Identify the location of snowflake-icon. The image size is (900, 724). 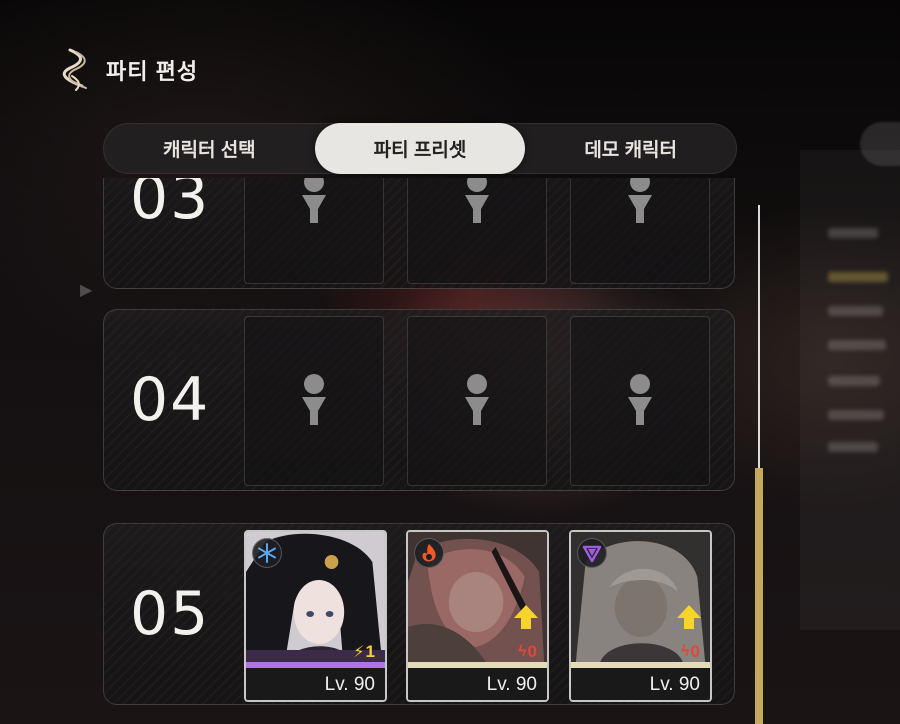
(267, 553).